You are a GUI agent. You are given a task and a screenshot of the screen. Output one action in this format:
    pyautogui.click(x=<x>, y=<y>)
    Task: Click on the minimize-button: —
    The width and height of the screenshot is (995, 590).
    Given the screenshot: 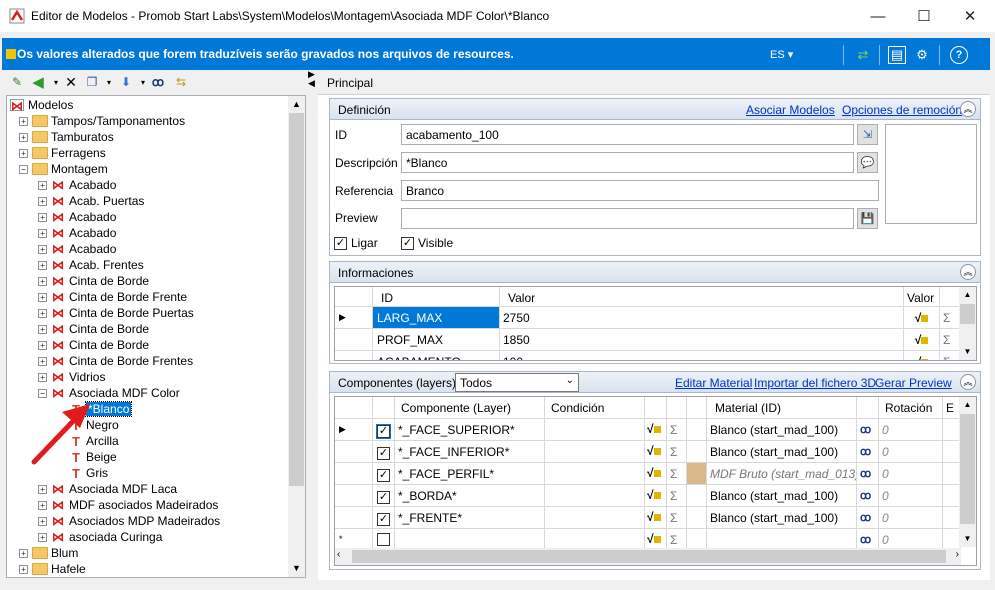 What is the action you would take?
    pyautogui.click(x=878, y=16)
    